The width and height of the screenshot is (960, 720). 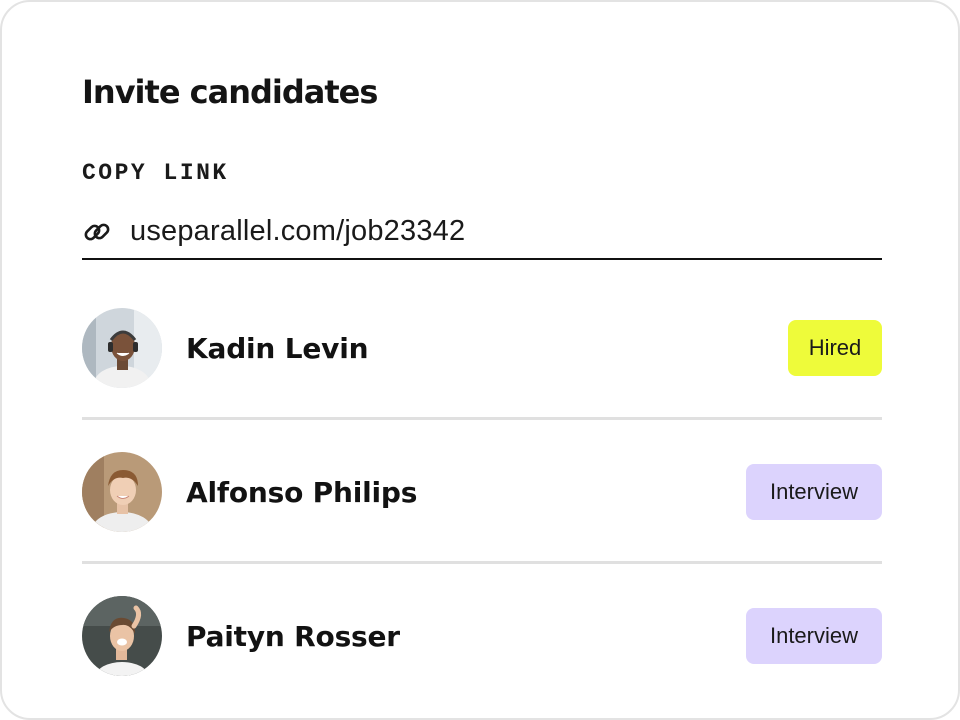 I want to click on candidate-name: Paityn Rosser, so click(x=293, y=636).